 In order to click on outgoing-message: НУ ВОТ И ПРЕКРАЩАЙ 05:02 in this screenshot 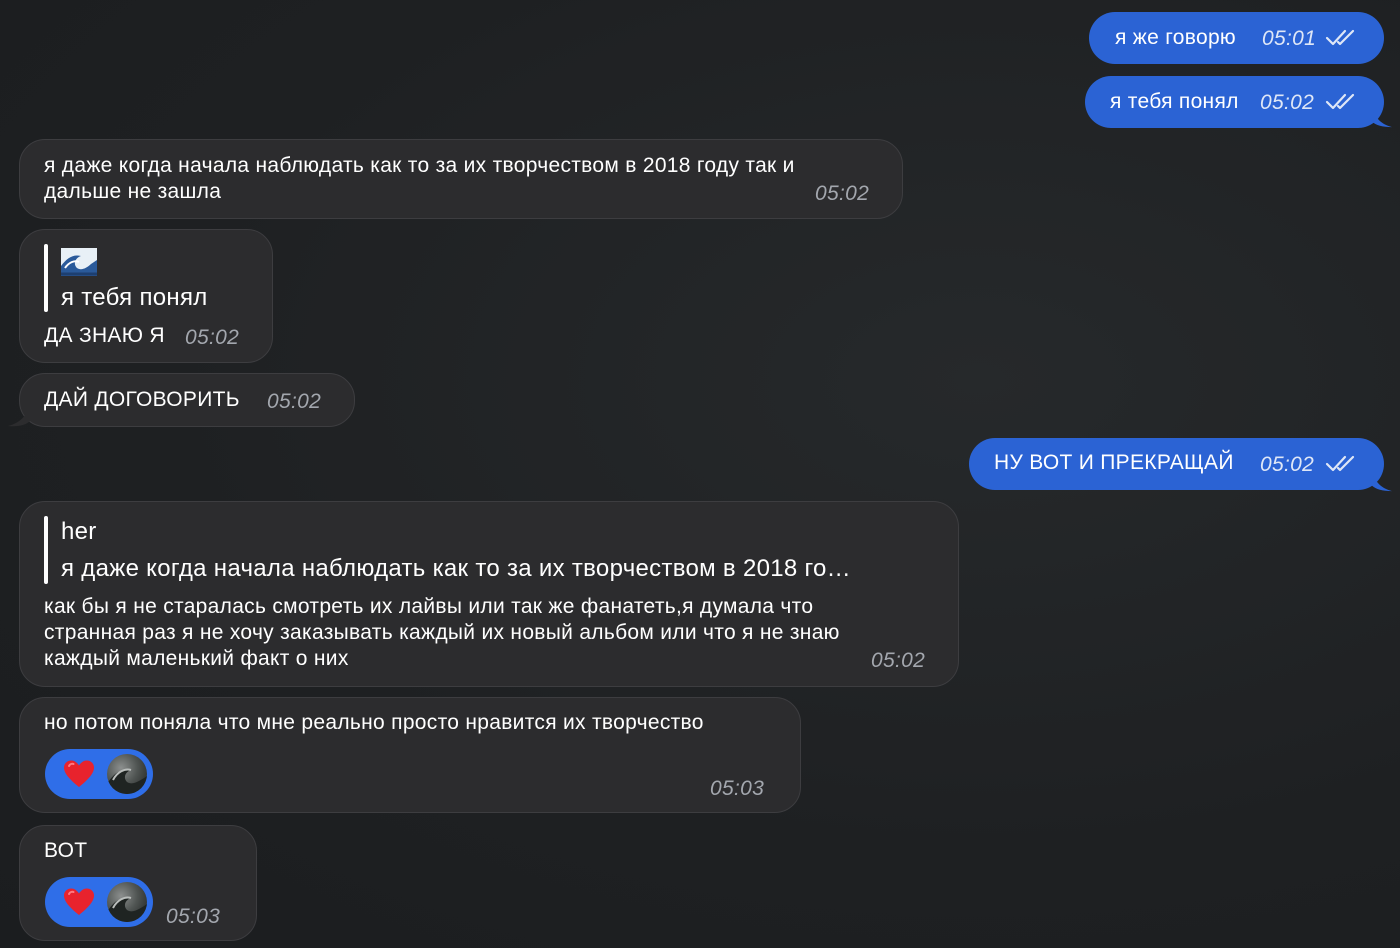, I will do `click(1176, 464)`.